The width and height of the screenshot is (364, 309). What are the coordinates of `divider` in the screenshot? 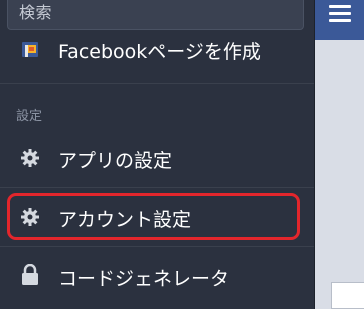 It's located at (157, 83).